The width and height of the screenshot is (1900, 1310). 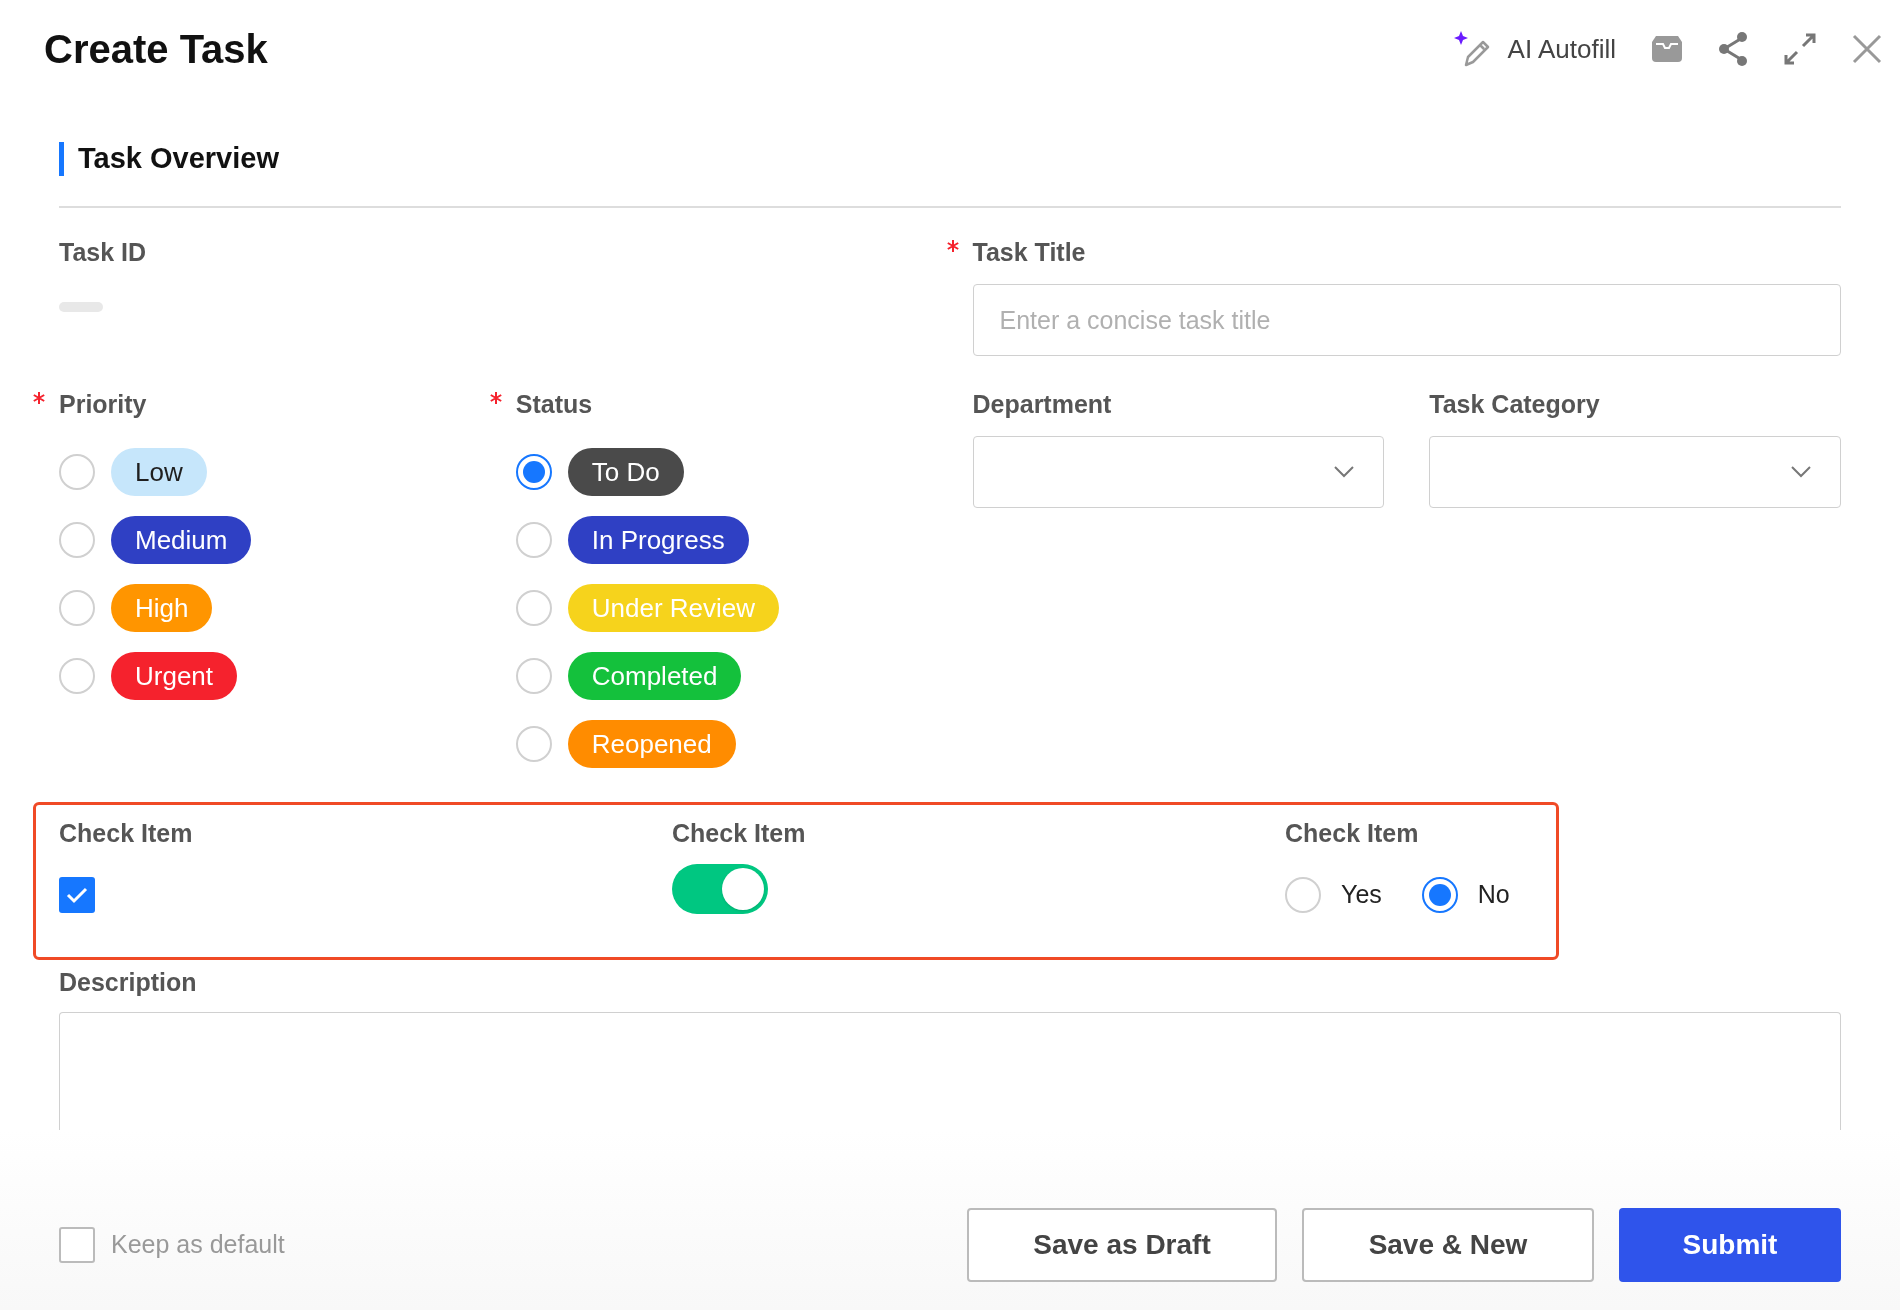 I want to click on toggle-switch, so click(x=720, y=889).